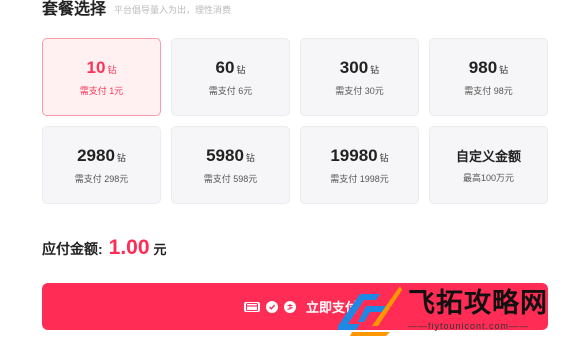 This screenshot has height=339, width=584. Describe the element at coordinates (96, 67) in the screenshot. I see `package-amount: 10` at that location.